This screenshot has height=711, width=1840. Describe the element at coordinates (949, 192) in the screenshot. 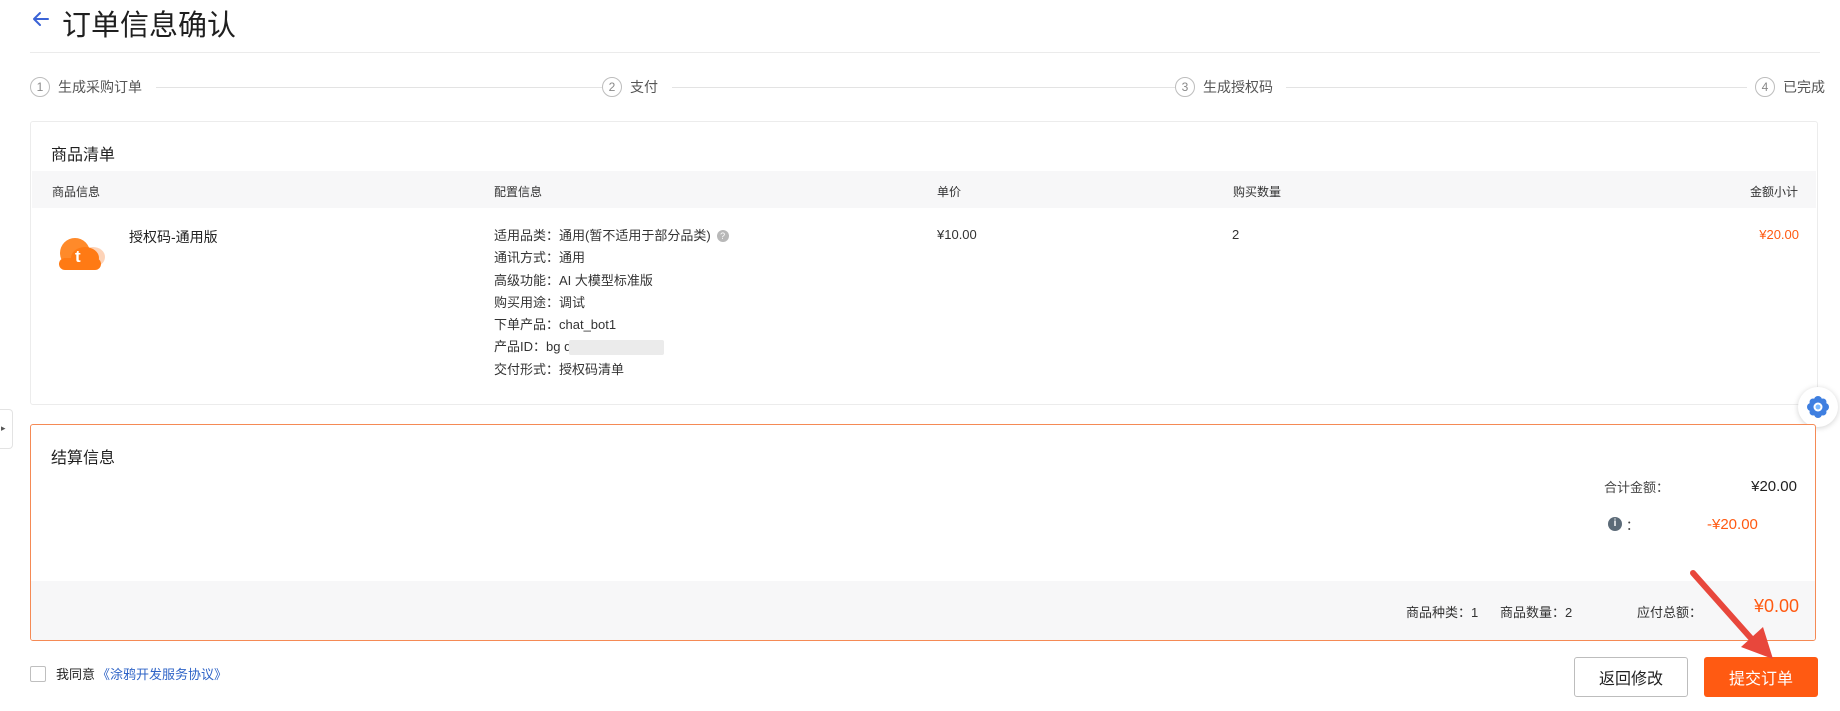

I see `column-header-price: 单价` at that location.